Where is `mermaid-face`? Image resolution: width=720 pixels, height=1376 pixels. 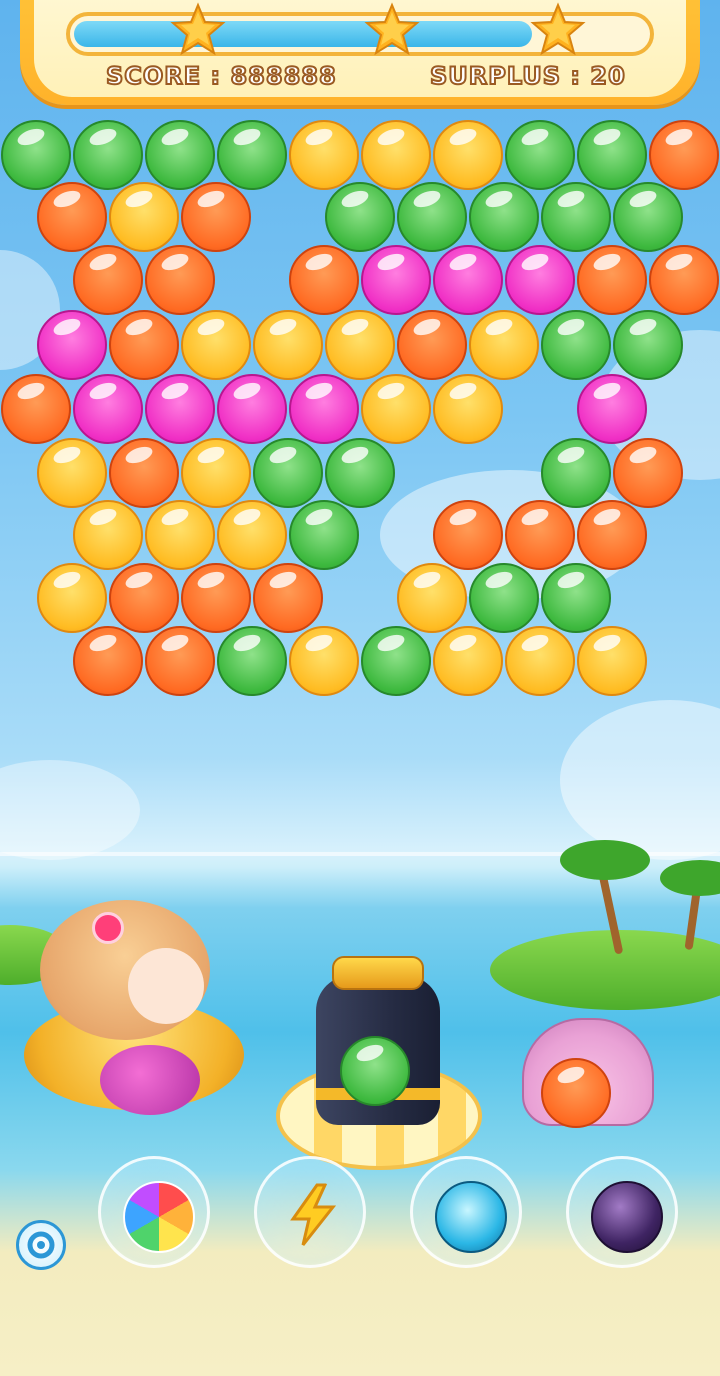
mermaid-face is located at coordinates (166, 986).